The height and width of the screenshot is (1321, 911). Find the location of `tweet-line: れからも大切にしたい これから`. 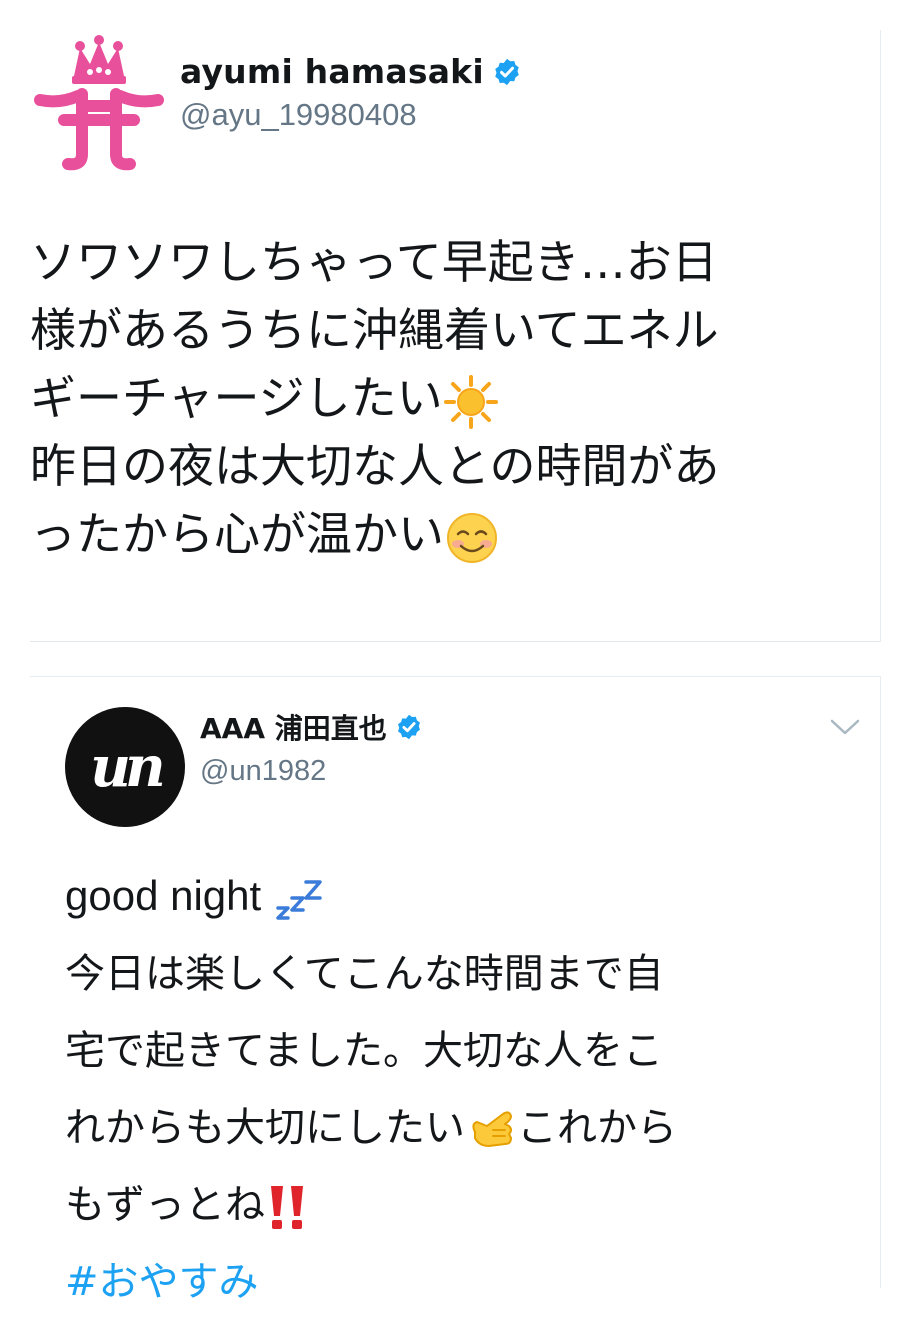

tweet-line: れからも大切にしたい これから is located at coordinates (465, 1128).